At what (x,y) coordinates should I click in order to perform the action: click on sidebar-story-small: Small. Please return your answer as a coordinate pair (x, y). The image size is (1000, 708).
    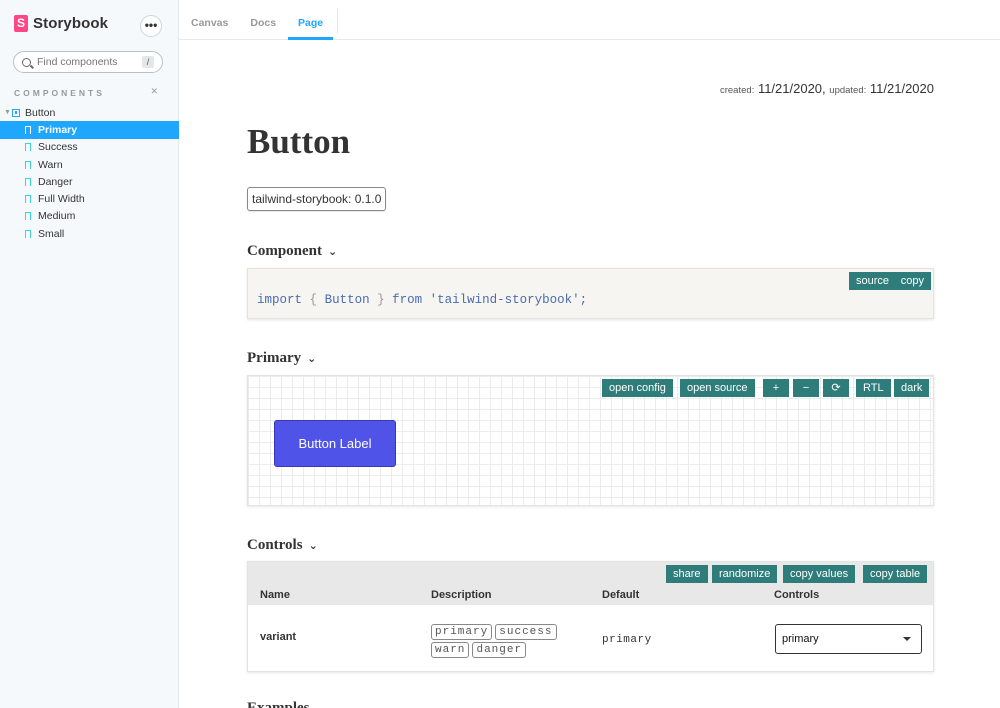
    Looking at the image, I should click on (89, 233).